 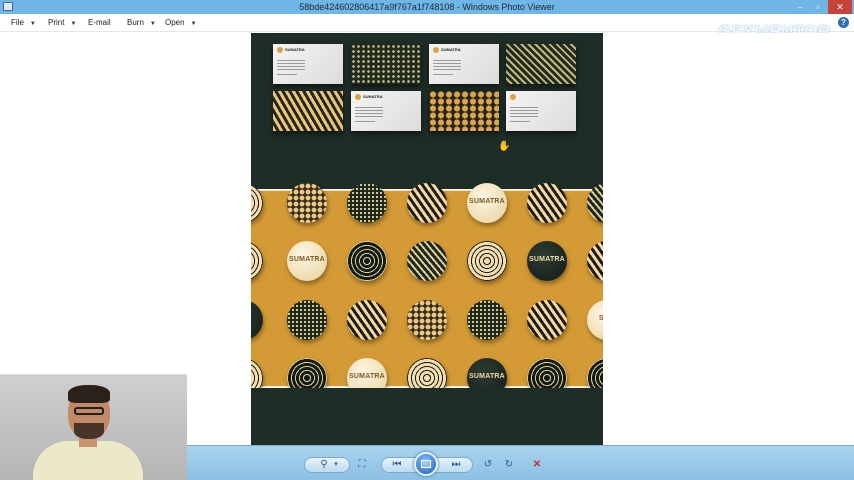 I want to click on pin-button-label: SUM, so click(x=600, y=318).